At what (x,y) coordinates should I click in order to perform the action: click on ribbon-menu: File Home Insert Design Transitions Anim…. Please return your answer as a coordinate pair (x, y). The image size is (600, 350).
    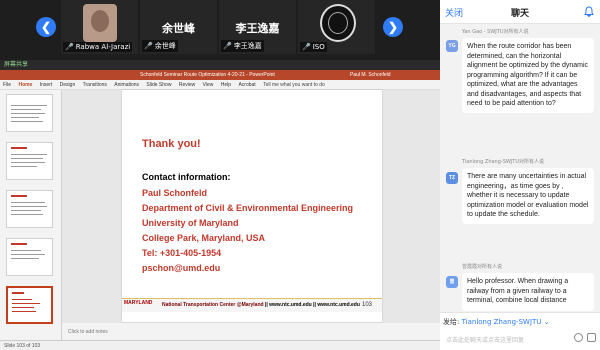
    Looking at the image, I should click on (220, 85).